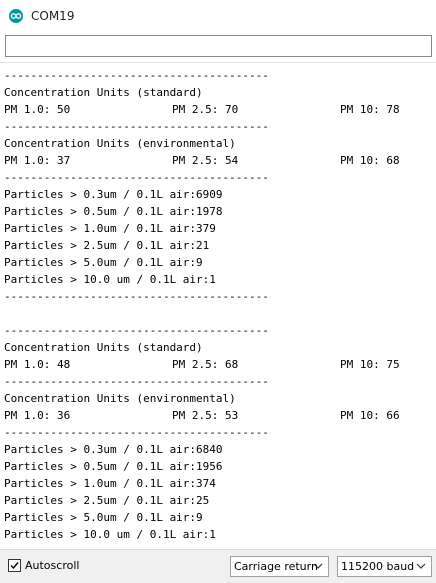 Image resolution: width=436 pixels, height=583 pixels. What do you see at coordinates (110, 228) in the screenshot?
I see `output-line-segment: Particles > 1.0um / 0.1L air:379` at bounding box center [110, 228].